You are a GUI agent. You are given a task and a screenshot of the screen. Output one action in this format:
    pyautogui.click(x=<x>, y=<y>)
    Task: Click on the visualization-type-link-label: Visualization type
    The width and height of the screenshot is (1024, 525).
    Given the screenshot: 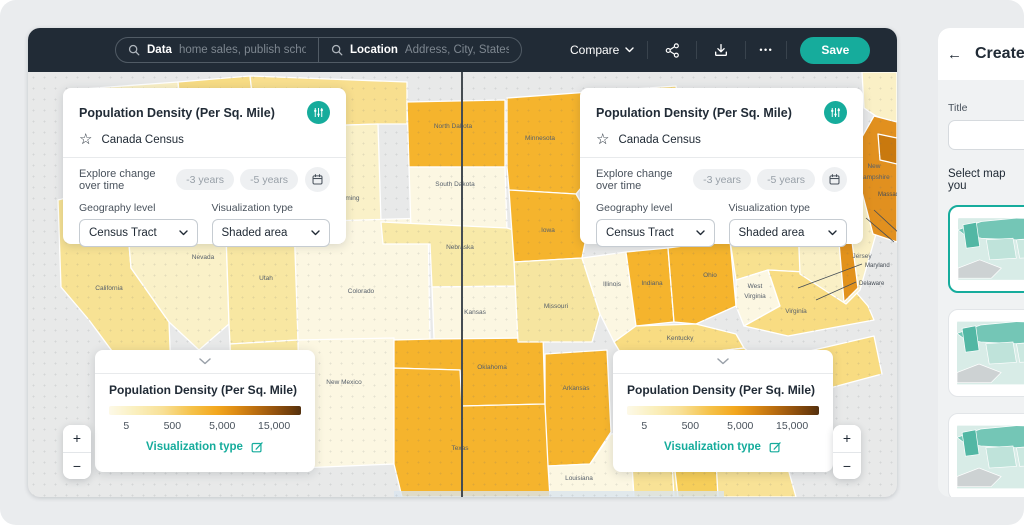 What is the action you would take?
    pyautogui.click(x=712, y=447)
    